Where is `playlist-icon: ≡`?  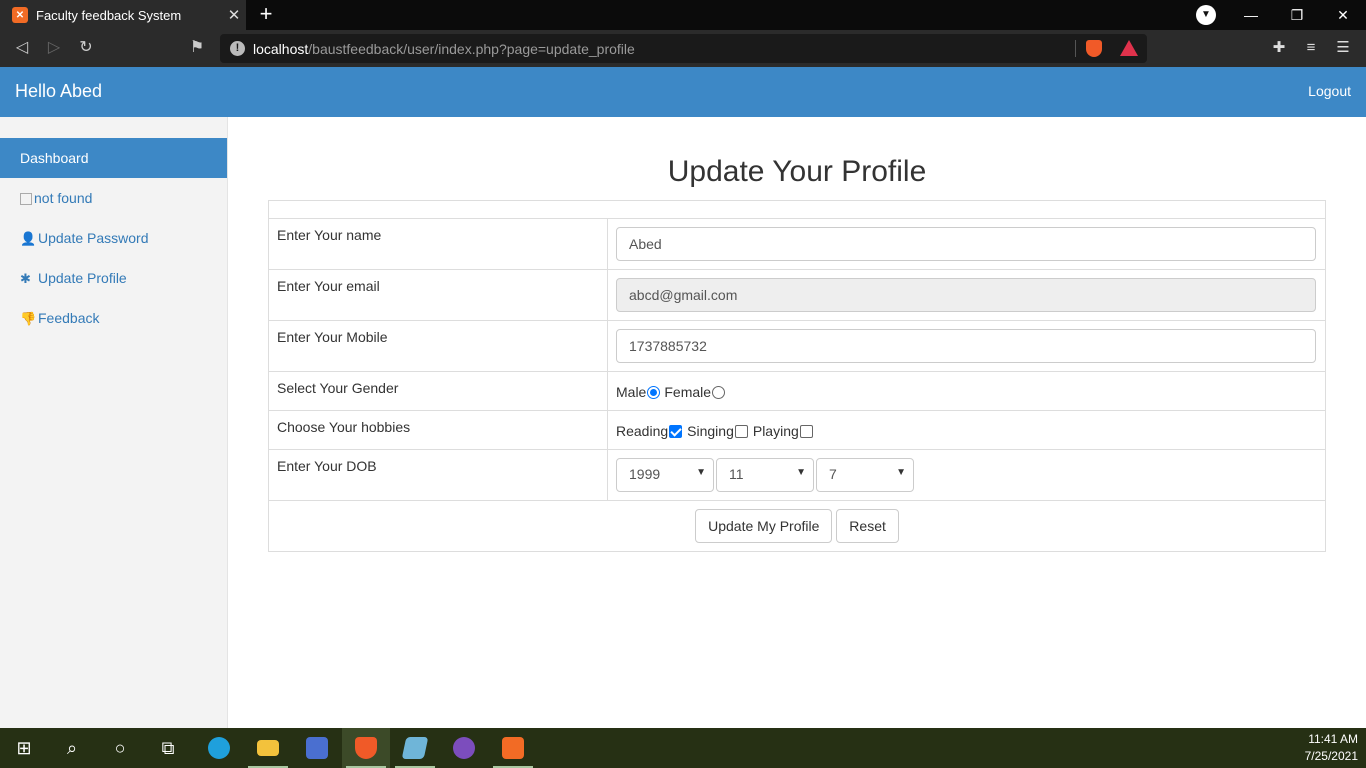 playlist-icon: ≡ is located at coordinates (1311, 48).